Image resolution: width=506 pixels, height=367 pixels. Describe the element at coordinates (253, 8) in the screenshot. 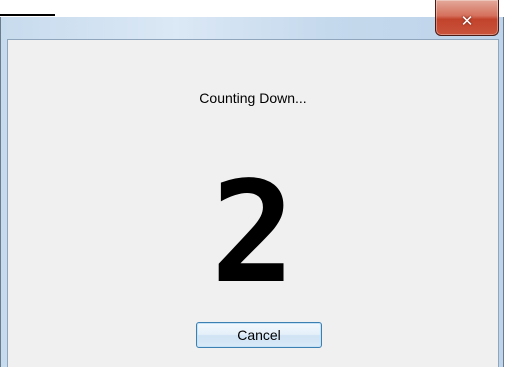

I see `top-strip` at that location.